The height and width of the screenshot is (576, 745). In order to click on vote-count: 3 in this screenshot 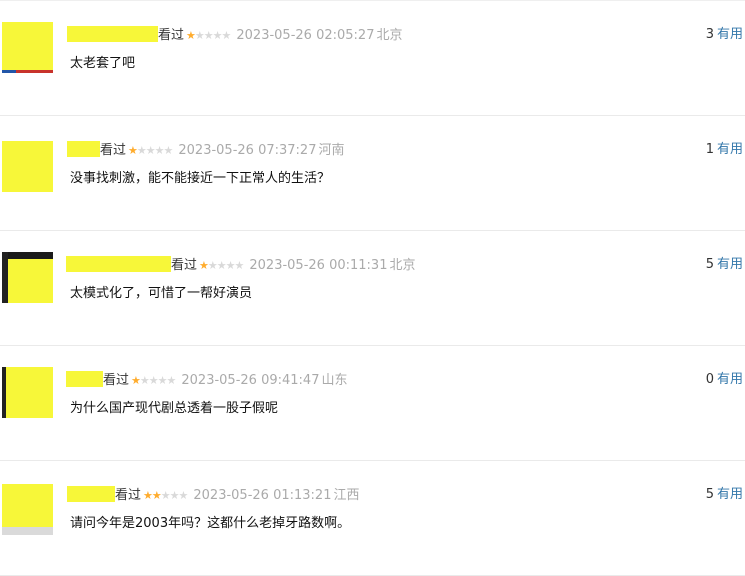, I will do `click(709, 34)`.